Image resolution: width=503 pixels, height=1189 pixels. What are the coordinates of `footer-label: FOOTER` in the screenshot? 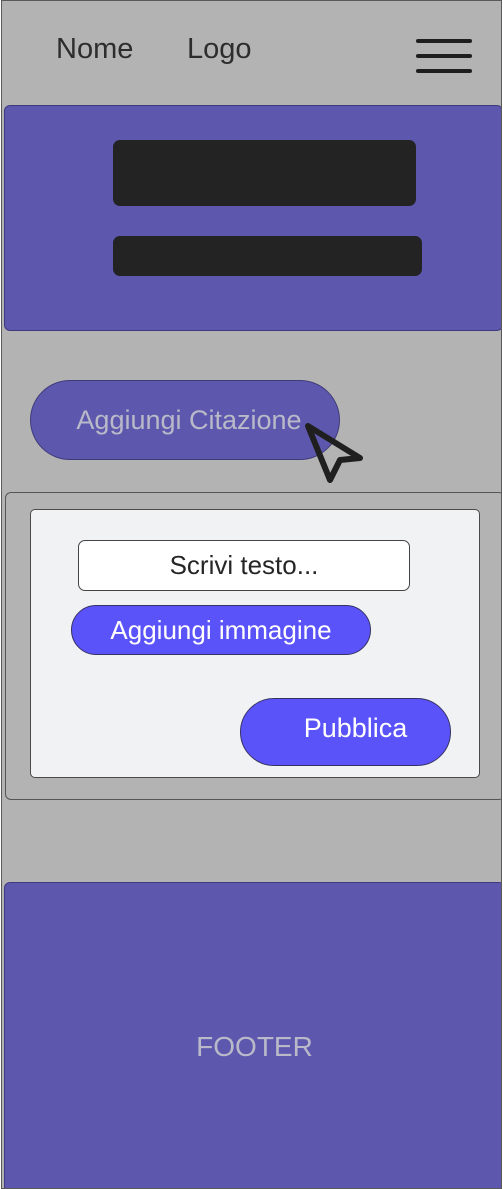 It's located at (254, 1046).